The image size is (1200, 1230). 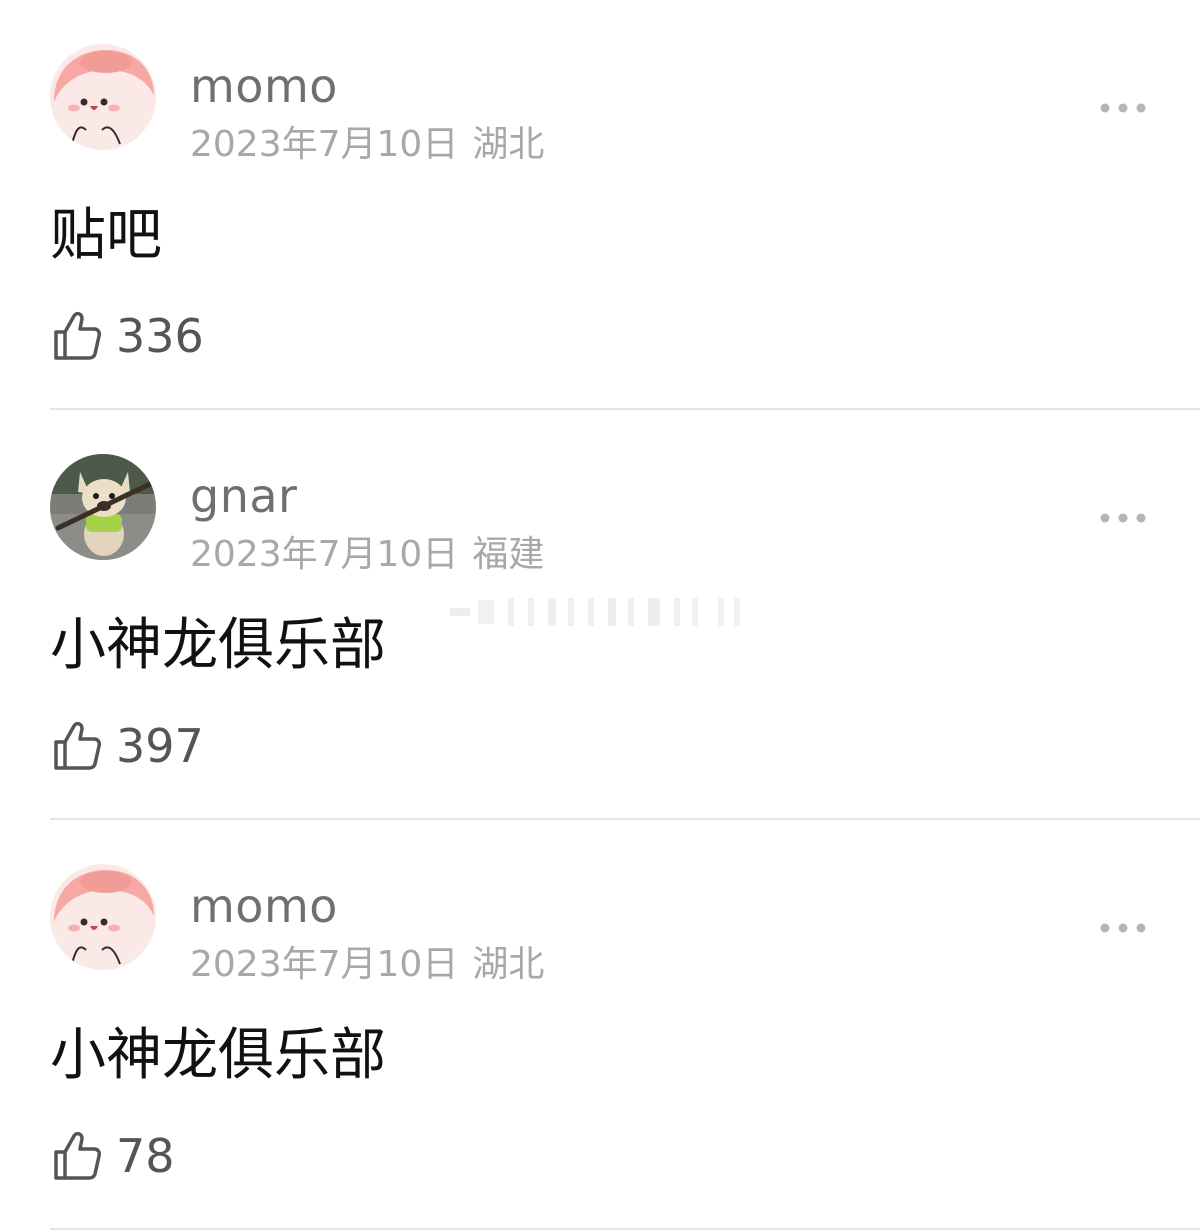 I want to click on like-button: 336, so click(x=128, y=336).